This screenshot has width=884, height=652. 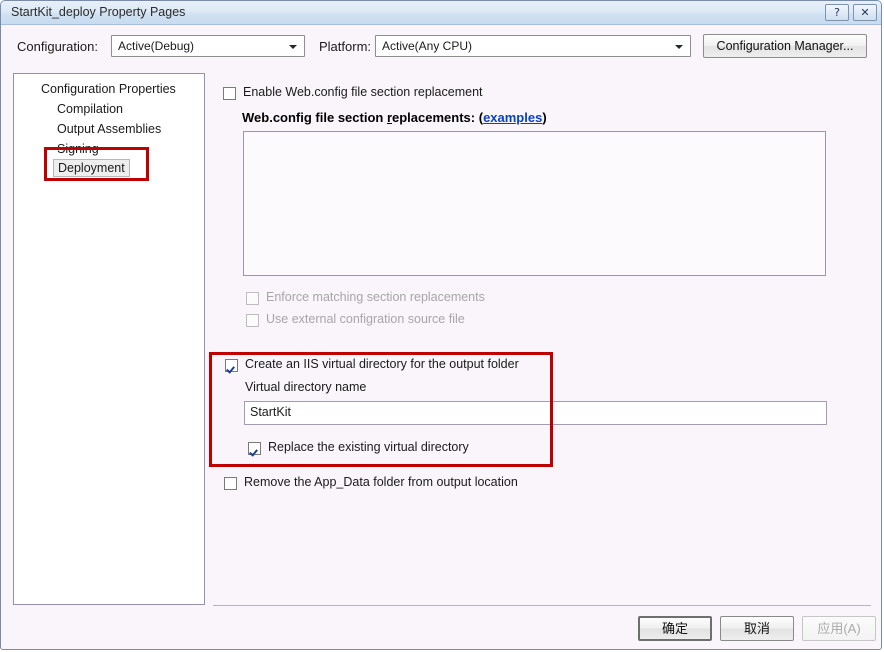 I want to click on remove-appdata-folder-checkbox, so click(x=230, y=483).